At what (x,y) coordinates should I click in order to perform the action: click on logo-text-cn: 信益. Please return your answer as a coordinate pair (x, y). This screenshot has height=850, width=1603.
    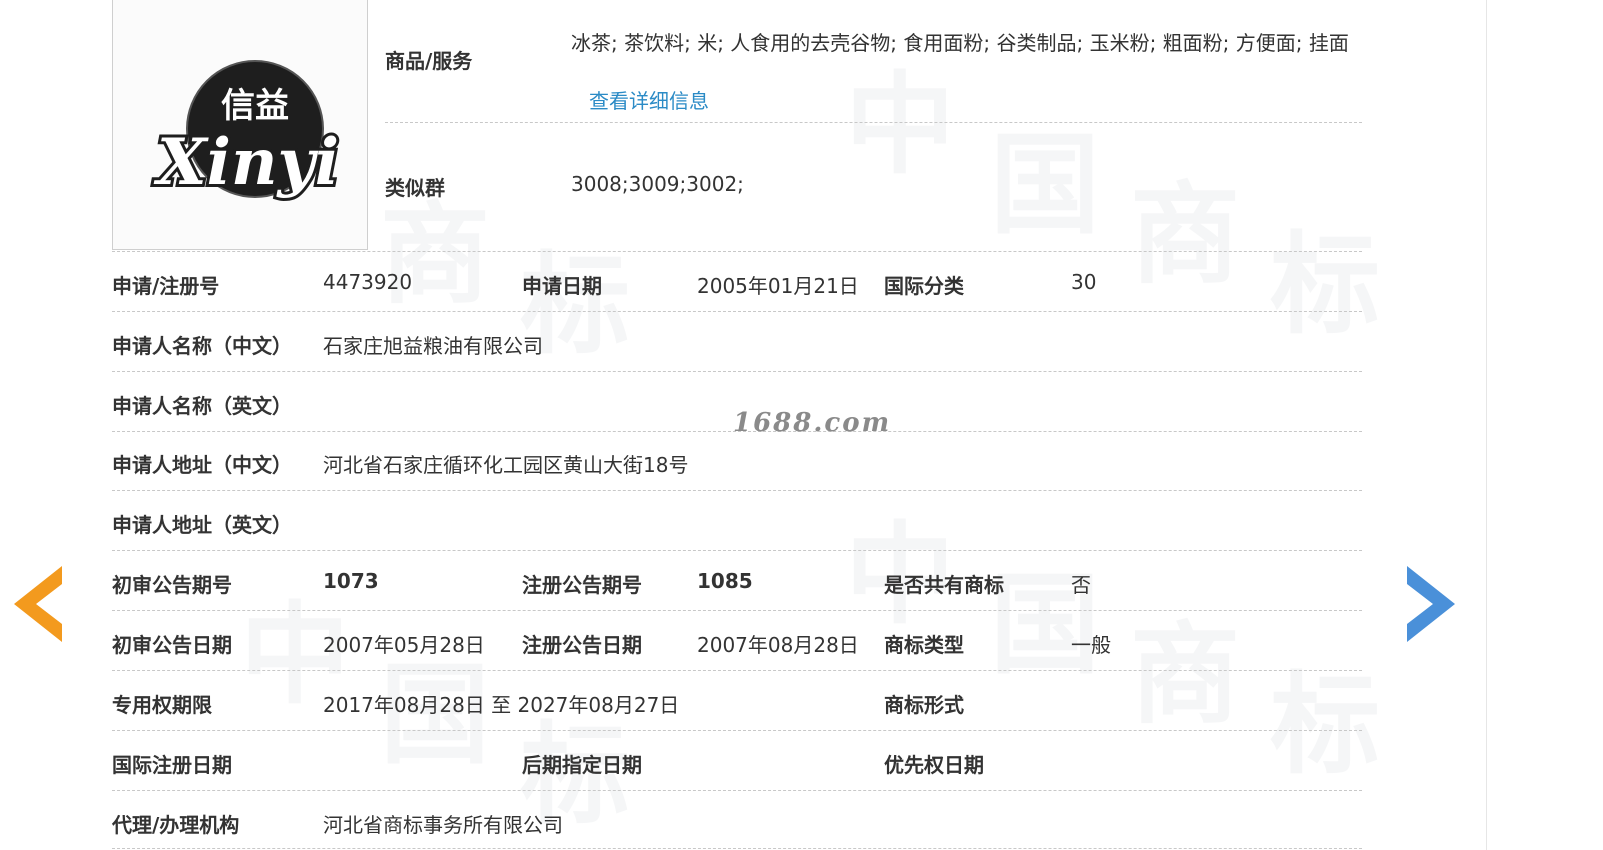
    Looking at the image, I should click on (255, 106).